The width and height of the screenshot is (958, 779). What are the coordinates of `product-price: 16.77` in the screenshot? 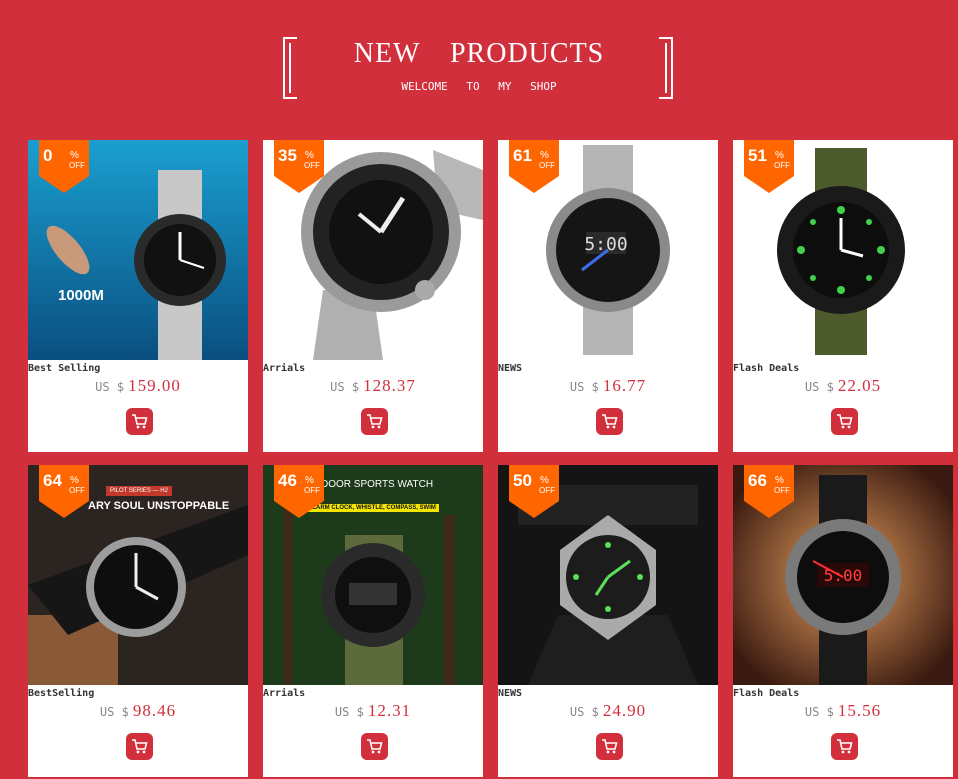 It's located at (624, 385).